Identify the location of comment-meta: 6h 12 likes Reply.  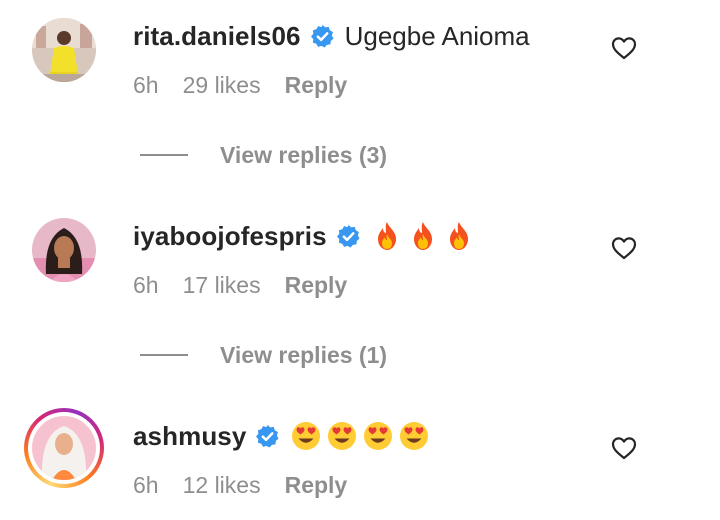
(240, 485).